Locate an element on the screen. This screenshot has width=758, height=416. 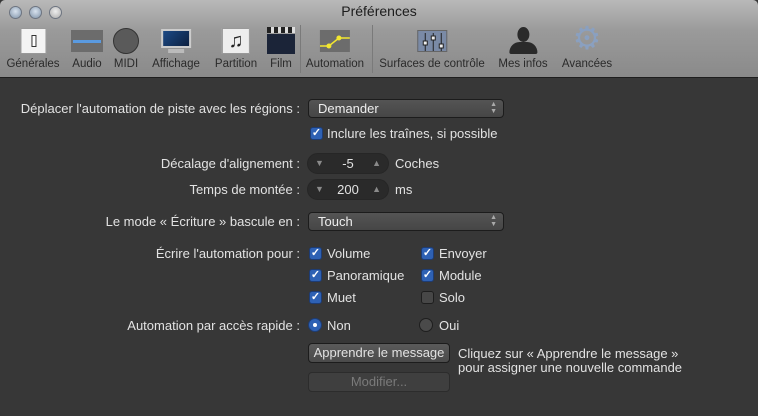
oui-label: Oui is located at coordinates (449, 325).